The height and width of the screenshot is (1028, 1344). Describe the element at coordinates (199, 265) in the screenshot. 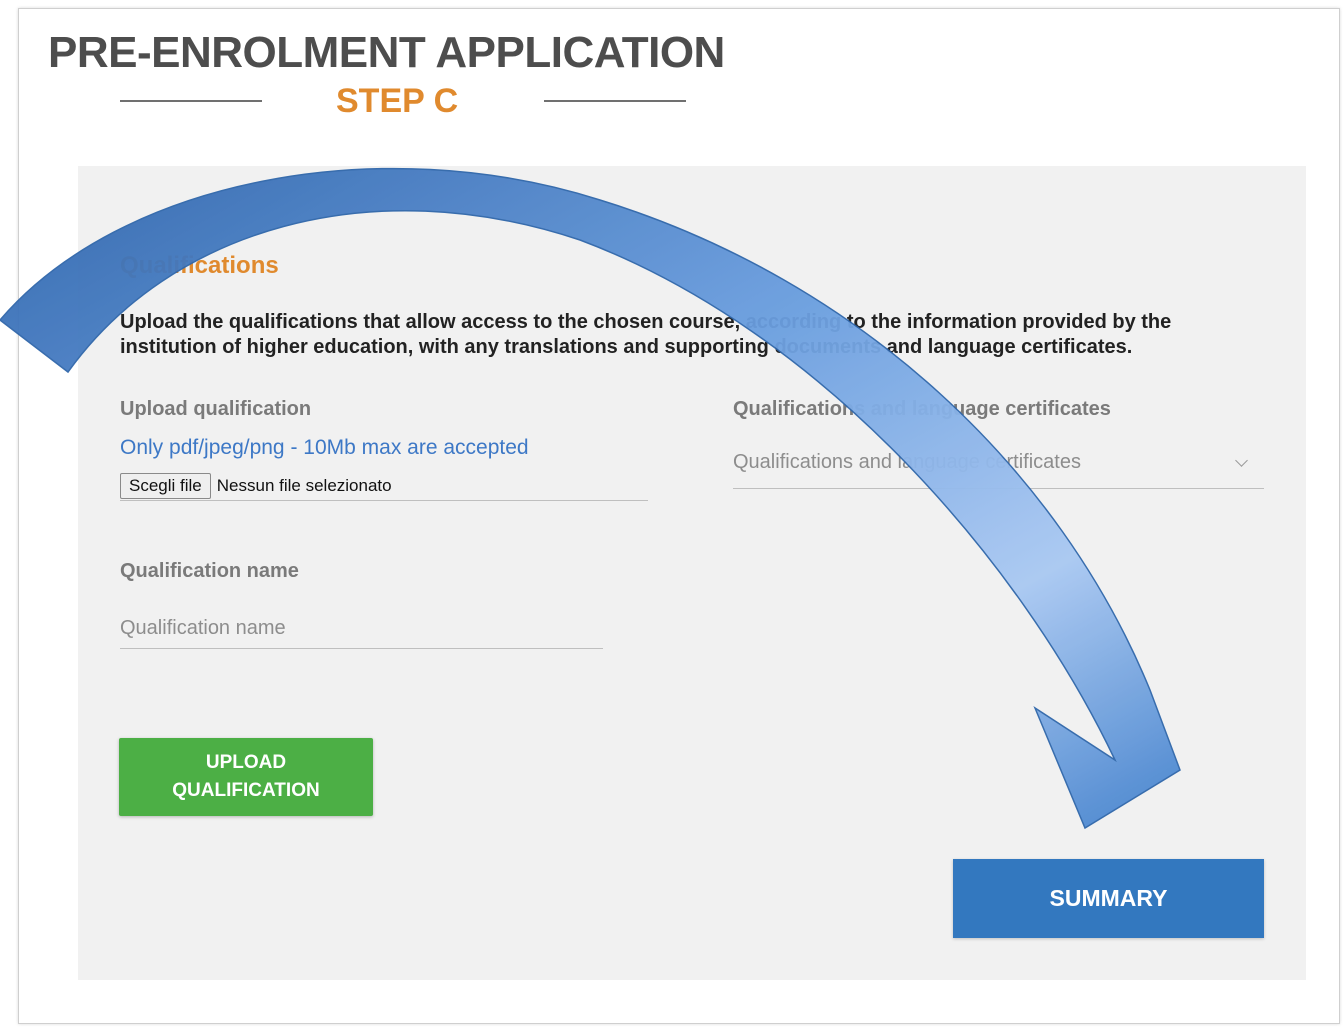

I see `section-title: Qualifications` at that location.